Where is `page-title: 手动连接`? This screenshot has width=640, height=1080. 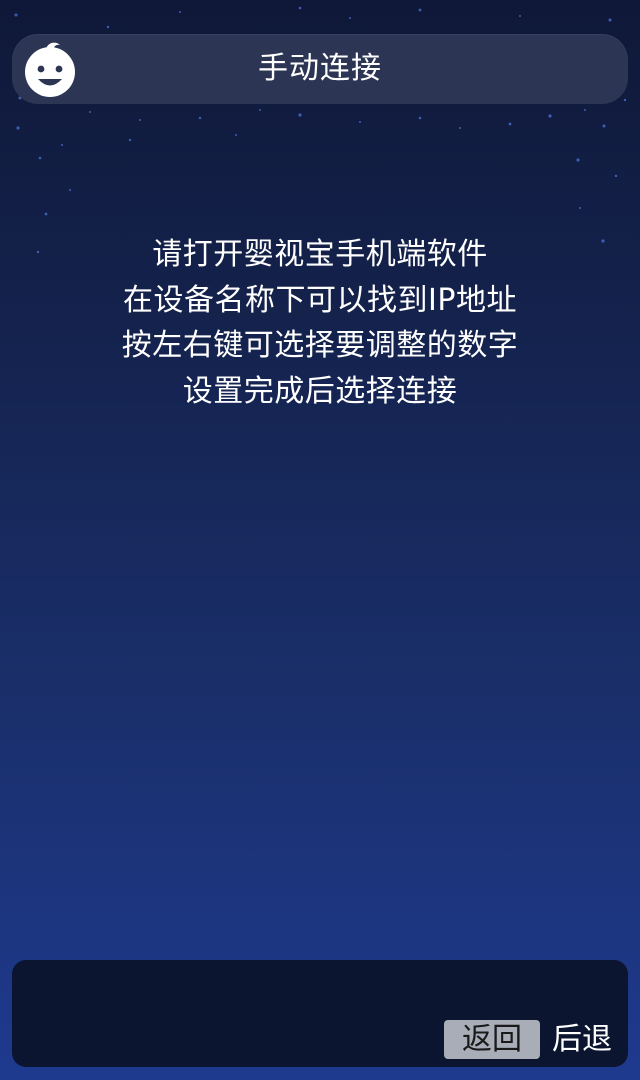 page-title: 手动连接 is located at coordinates (320, 68).